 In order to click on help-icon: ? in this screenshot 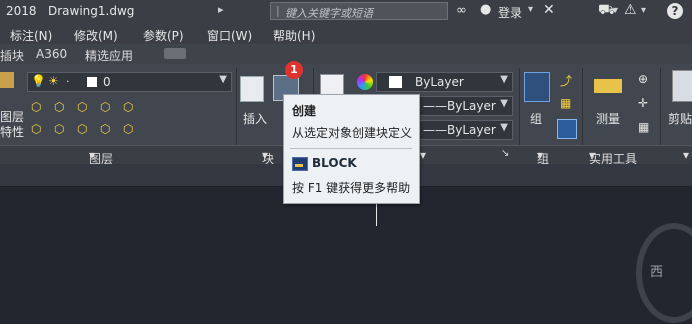, I will do `click(675, 11)`.